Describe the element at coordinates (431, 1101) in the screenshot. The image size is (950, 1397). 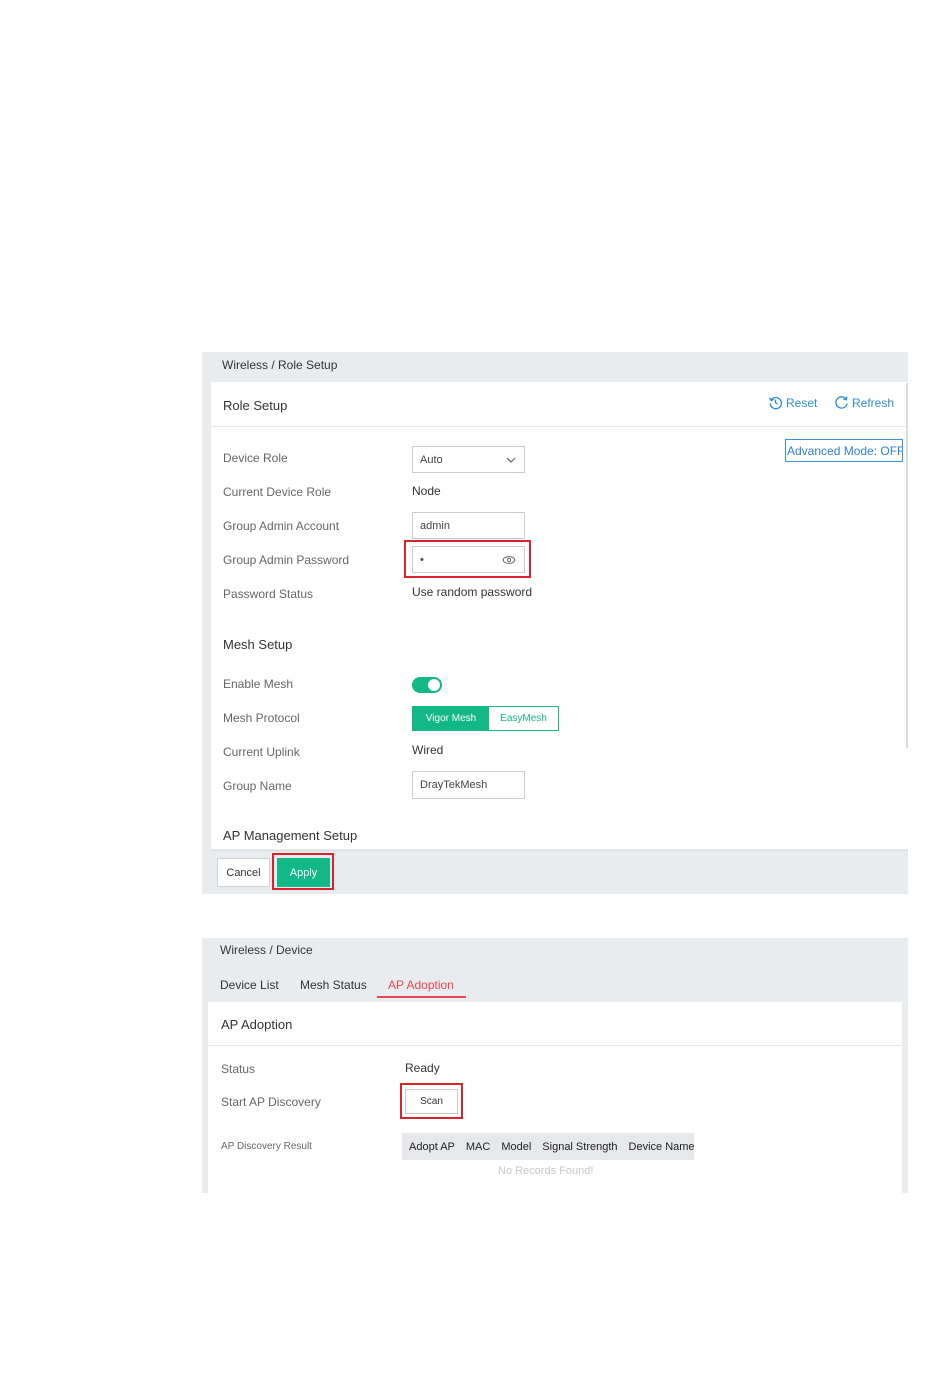
I see `scan-highlight-box` at that location.